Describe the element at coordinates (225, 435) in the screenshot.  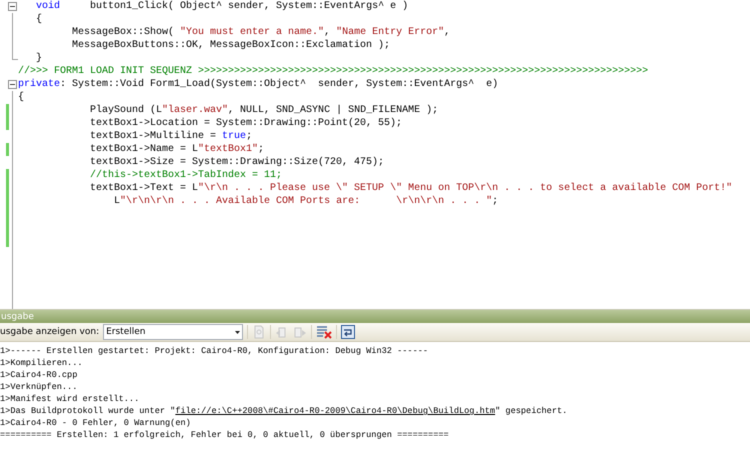
I see `output-line: ========== Erstellen: 1 erfolgreich, Fehler bei 0, 0 aktuell, 0 übersprungen ==========` at that location.